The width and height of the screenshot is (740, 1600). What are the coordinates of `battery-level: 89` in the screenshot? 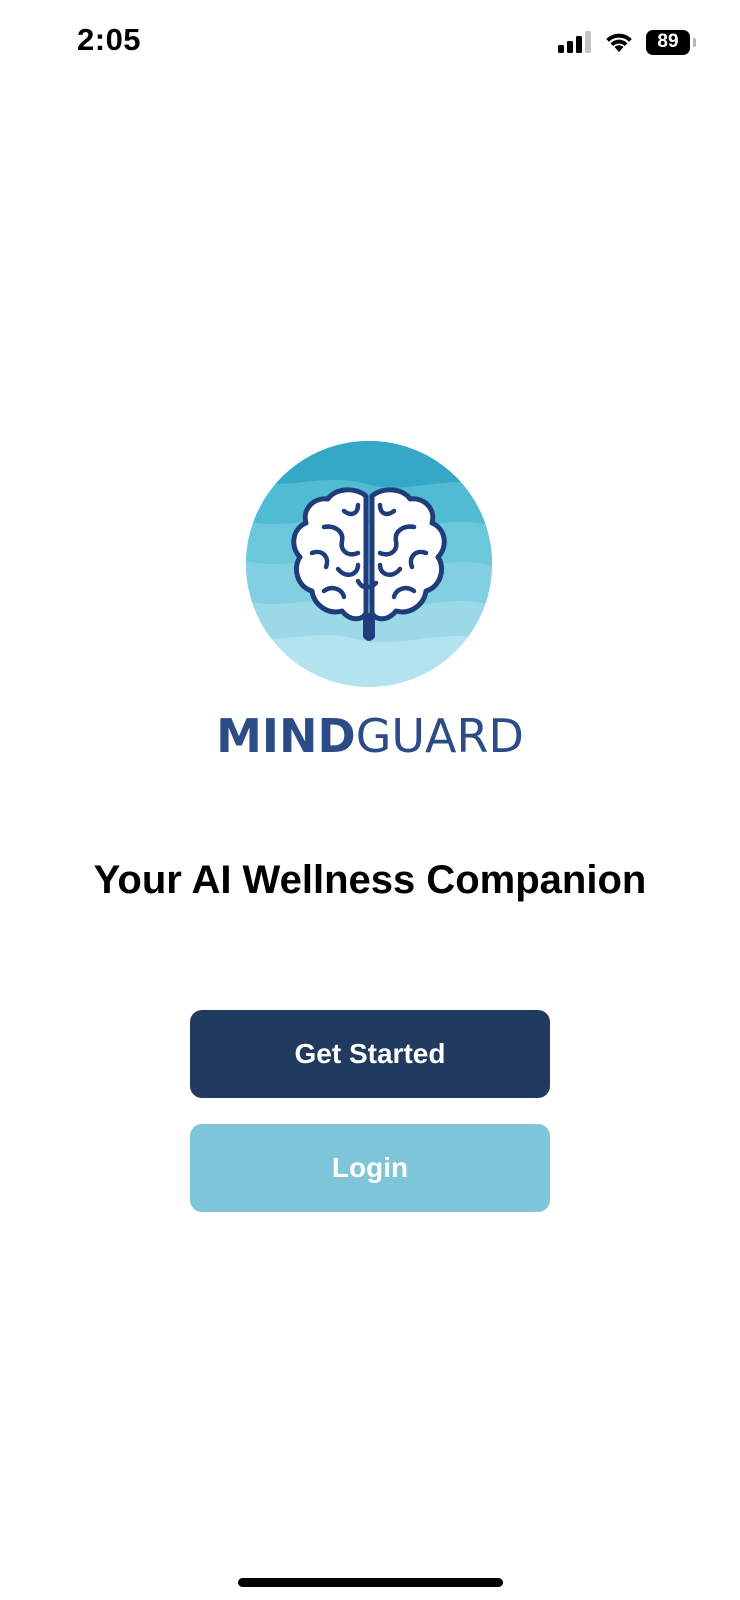 It's located at (668, 41).